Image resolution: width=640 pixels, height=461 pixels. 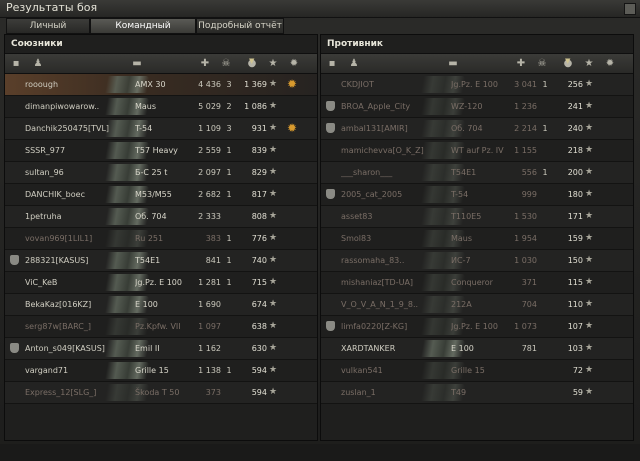 What do you see at coordinates (529, 304) in the screenshot?
I see `damage-value: 704` at bounding box center [529, 304].